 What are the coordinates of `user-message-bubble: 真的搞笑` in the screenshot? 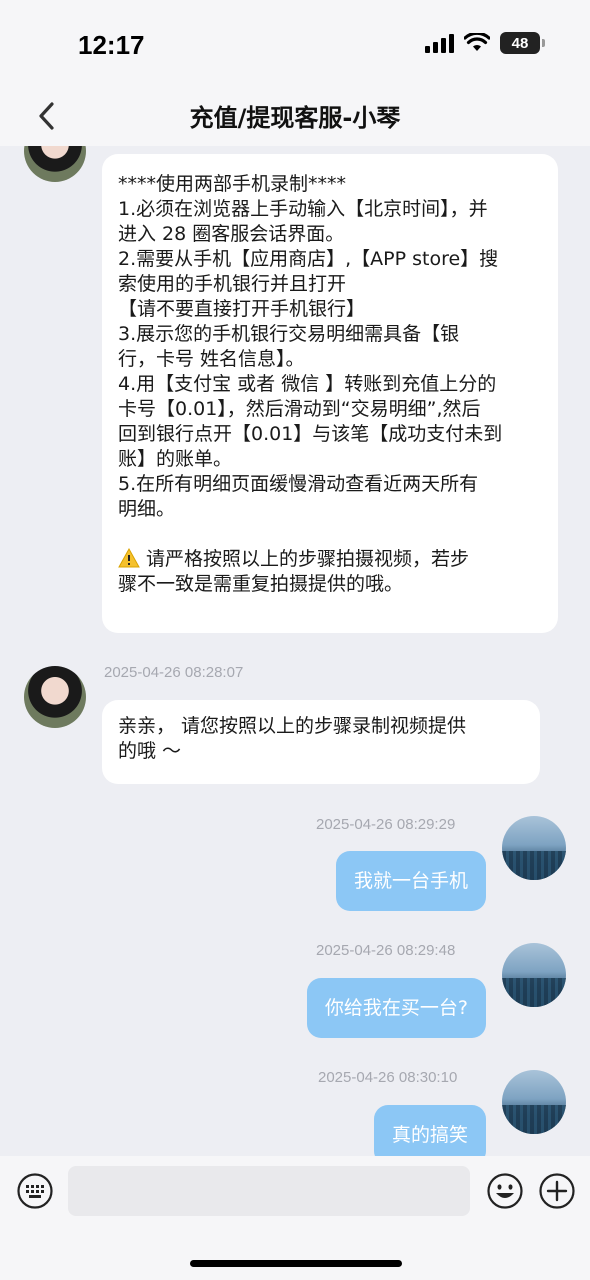 It's located at (429, 1130).